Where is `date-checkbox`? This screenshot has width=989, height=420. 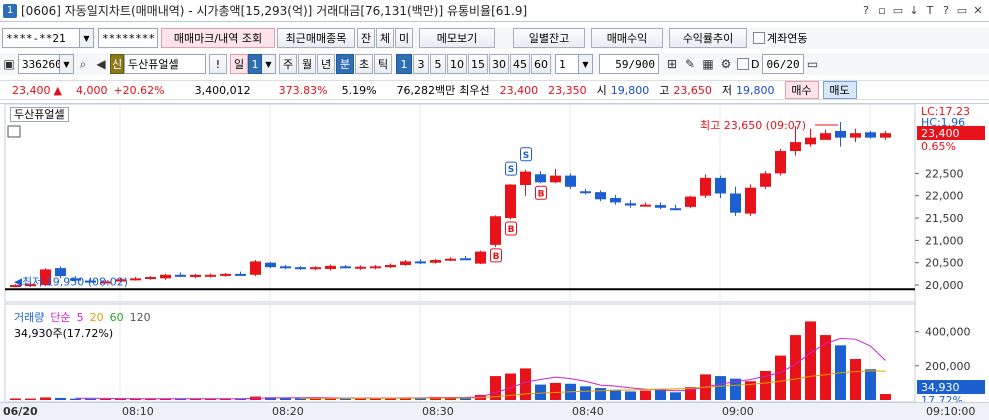 date-checkbox is located at coordinates (743, 64).